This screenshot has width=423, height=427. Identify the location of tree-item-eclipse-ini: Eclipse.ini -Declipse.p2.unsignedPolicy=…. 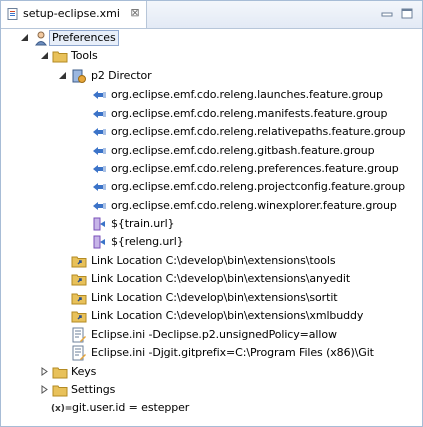
(211, 335).